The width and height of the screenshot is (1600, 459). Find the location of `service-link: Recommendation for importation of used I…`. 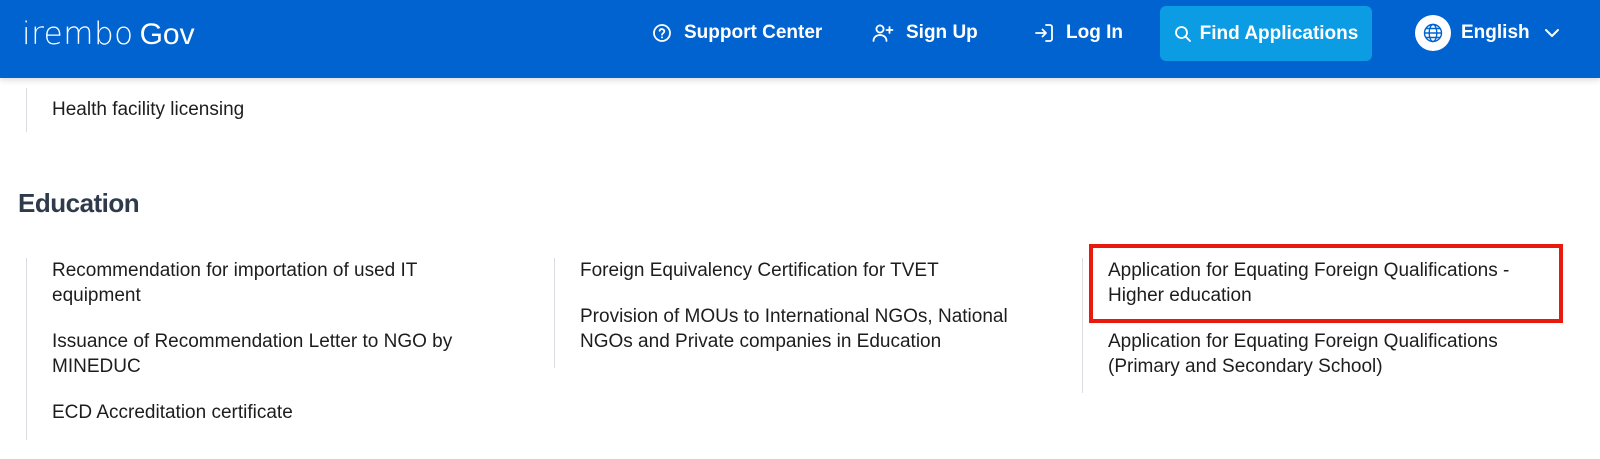

service-link: Recommendation for importation of used I… is located at coordinates (272, 283).